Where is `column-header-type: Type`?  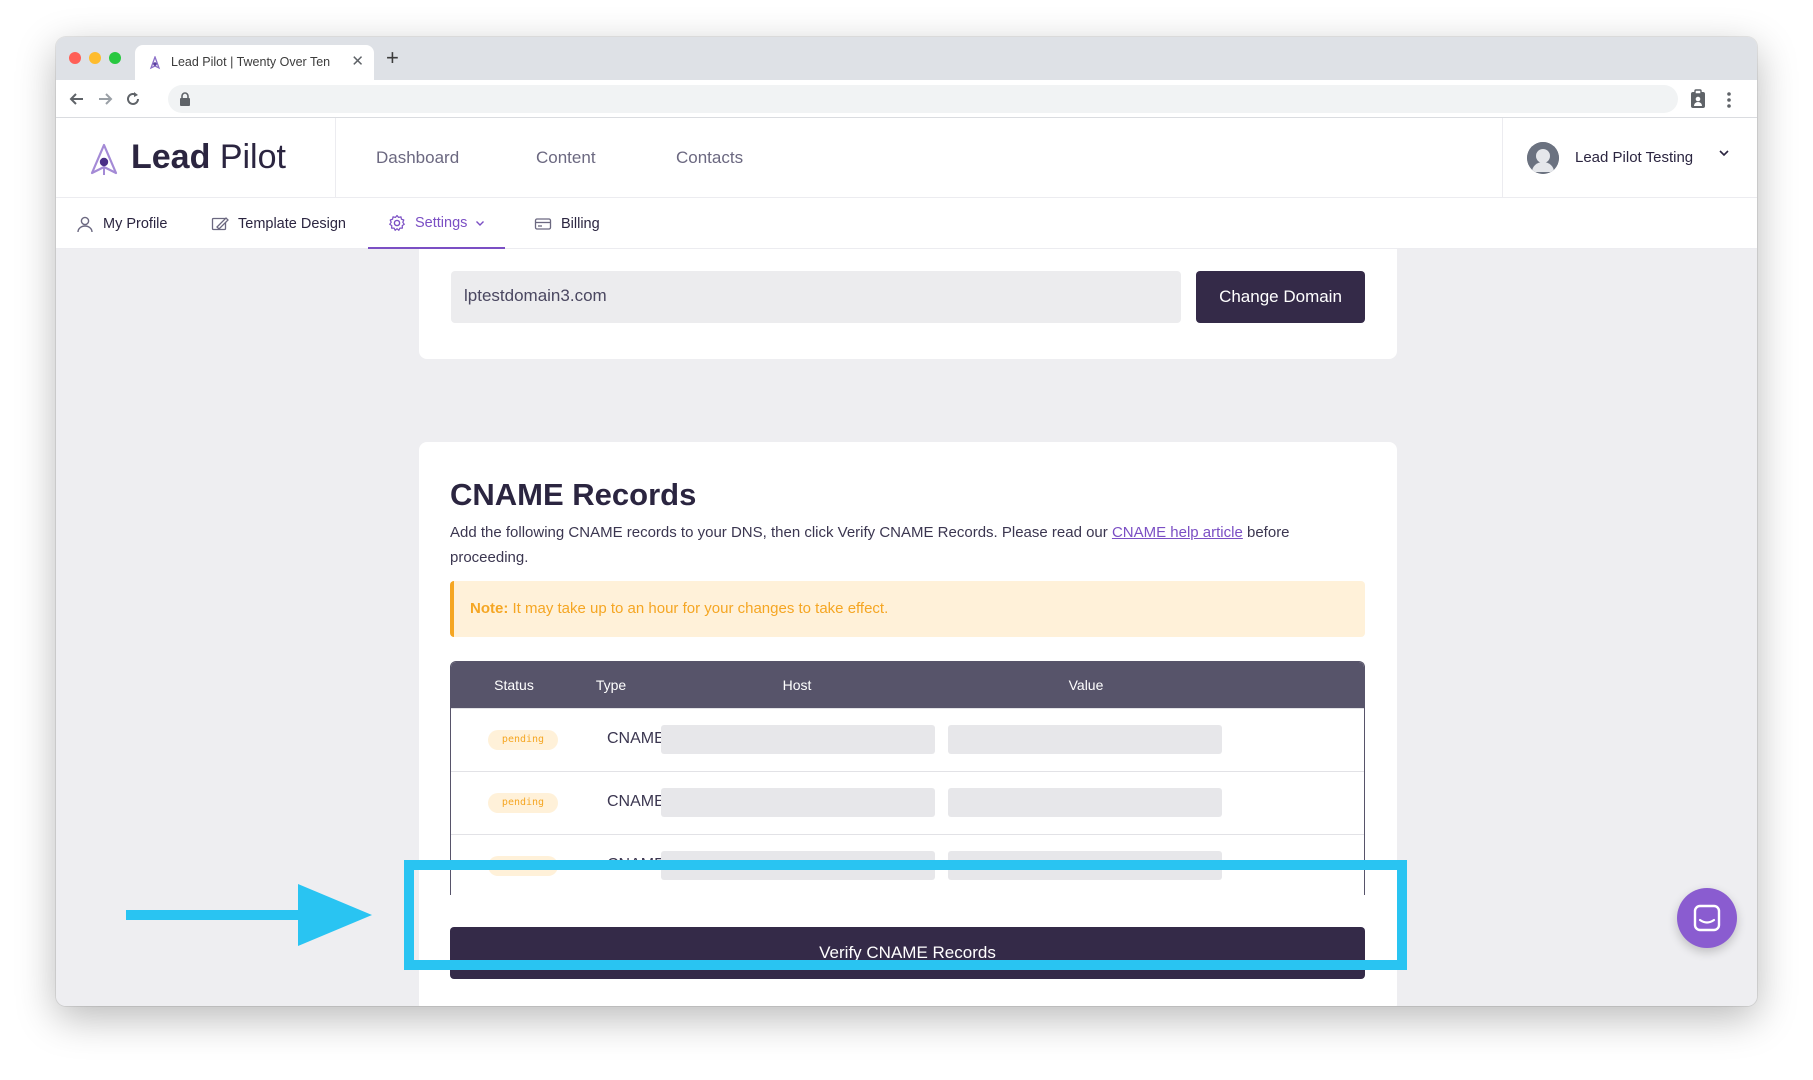 column-header-type: Type is located at coordinates (611, 685).